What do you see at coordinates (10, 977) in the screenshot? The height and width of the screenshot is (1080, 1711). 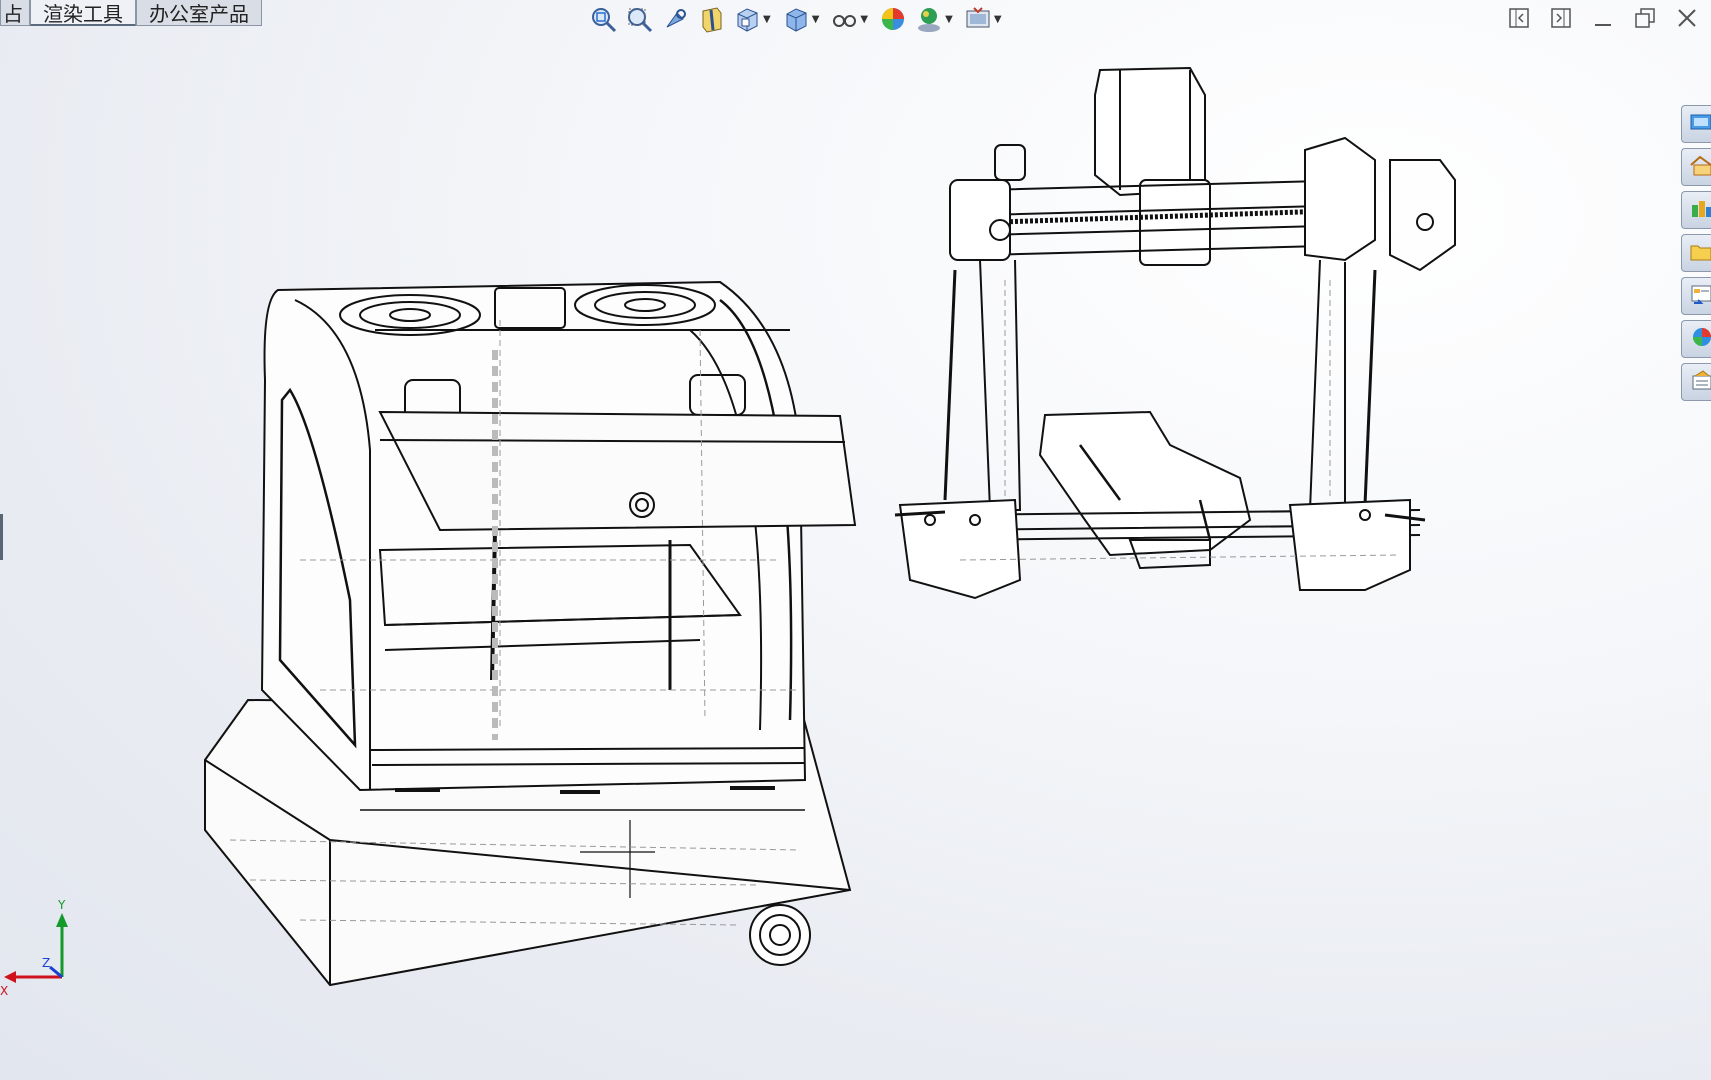 I see `x-axis-arrow` at bounding box center [10, 977].